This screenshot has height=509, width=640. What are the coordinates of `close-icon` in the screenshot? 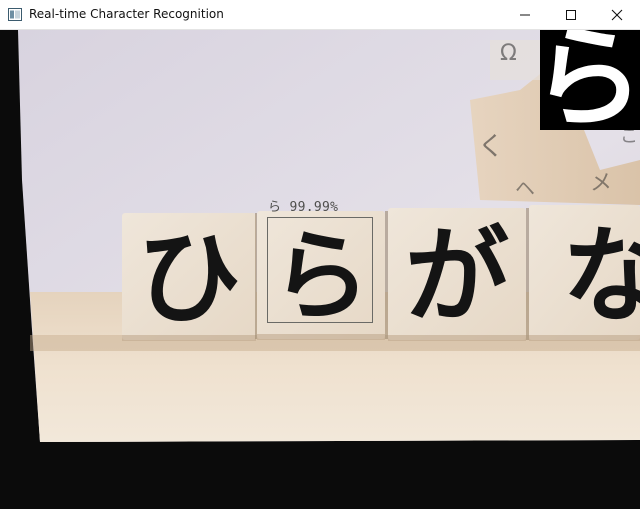 It's located at (617, 15).